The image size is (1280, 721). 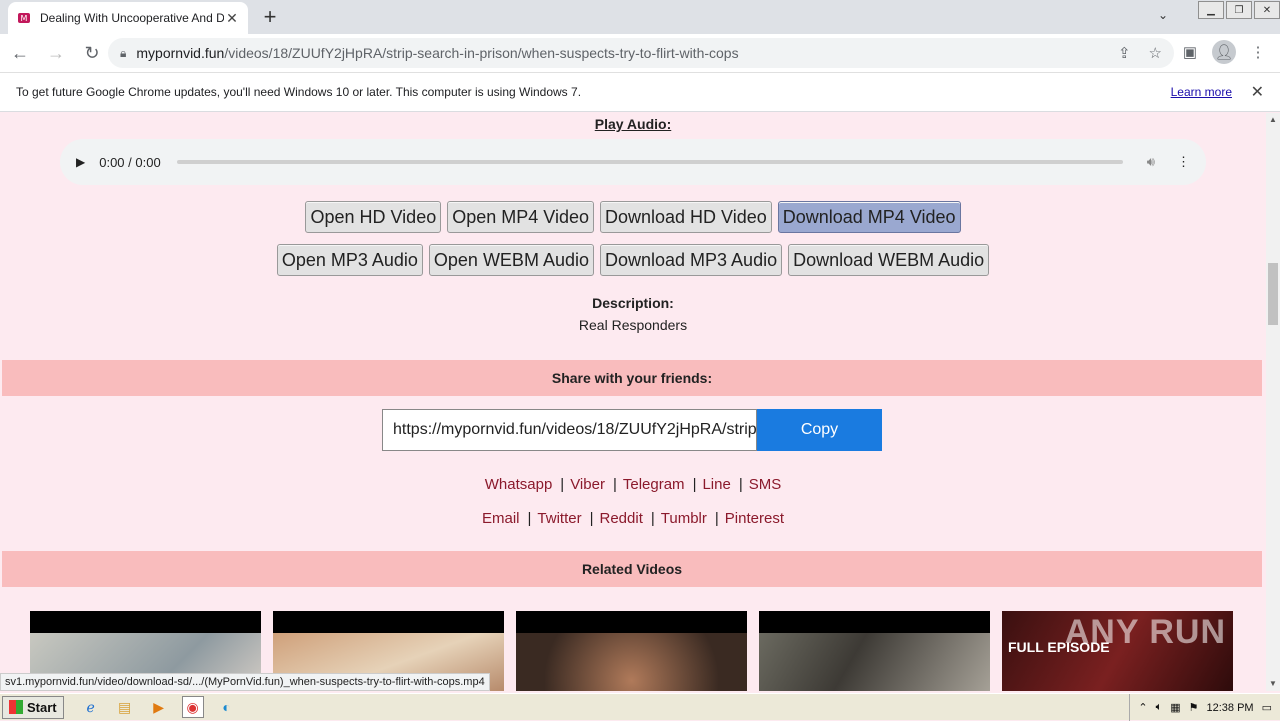 I want to click on description-text: Real Responders, so click(x=633, y=325).